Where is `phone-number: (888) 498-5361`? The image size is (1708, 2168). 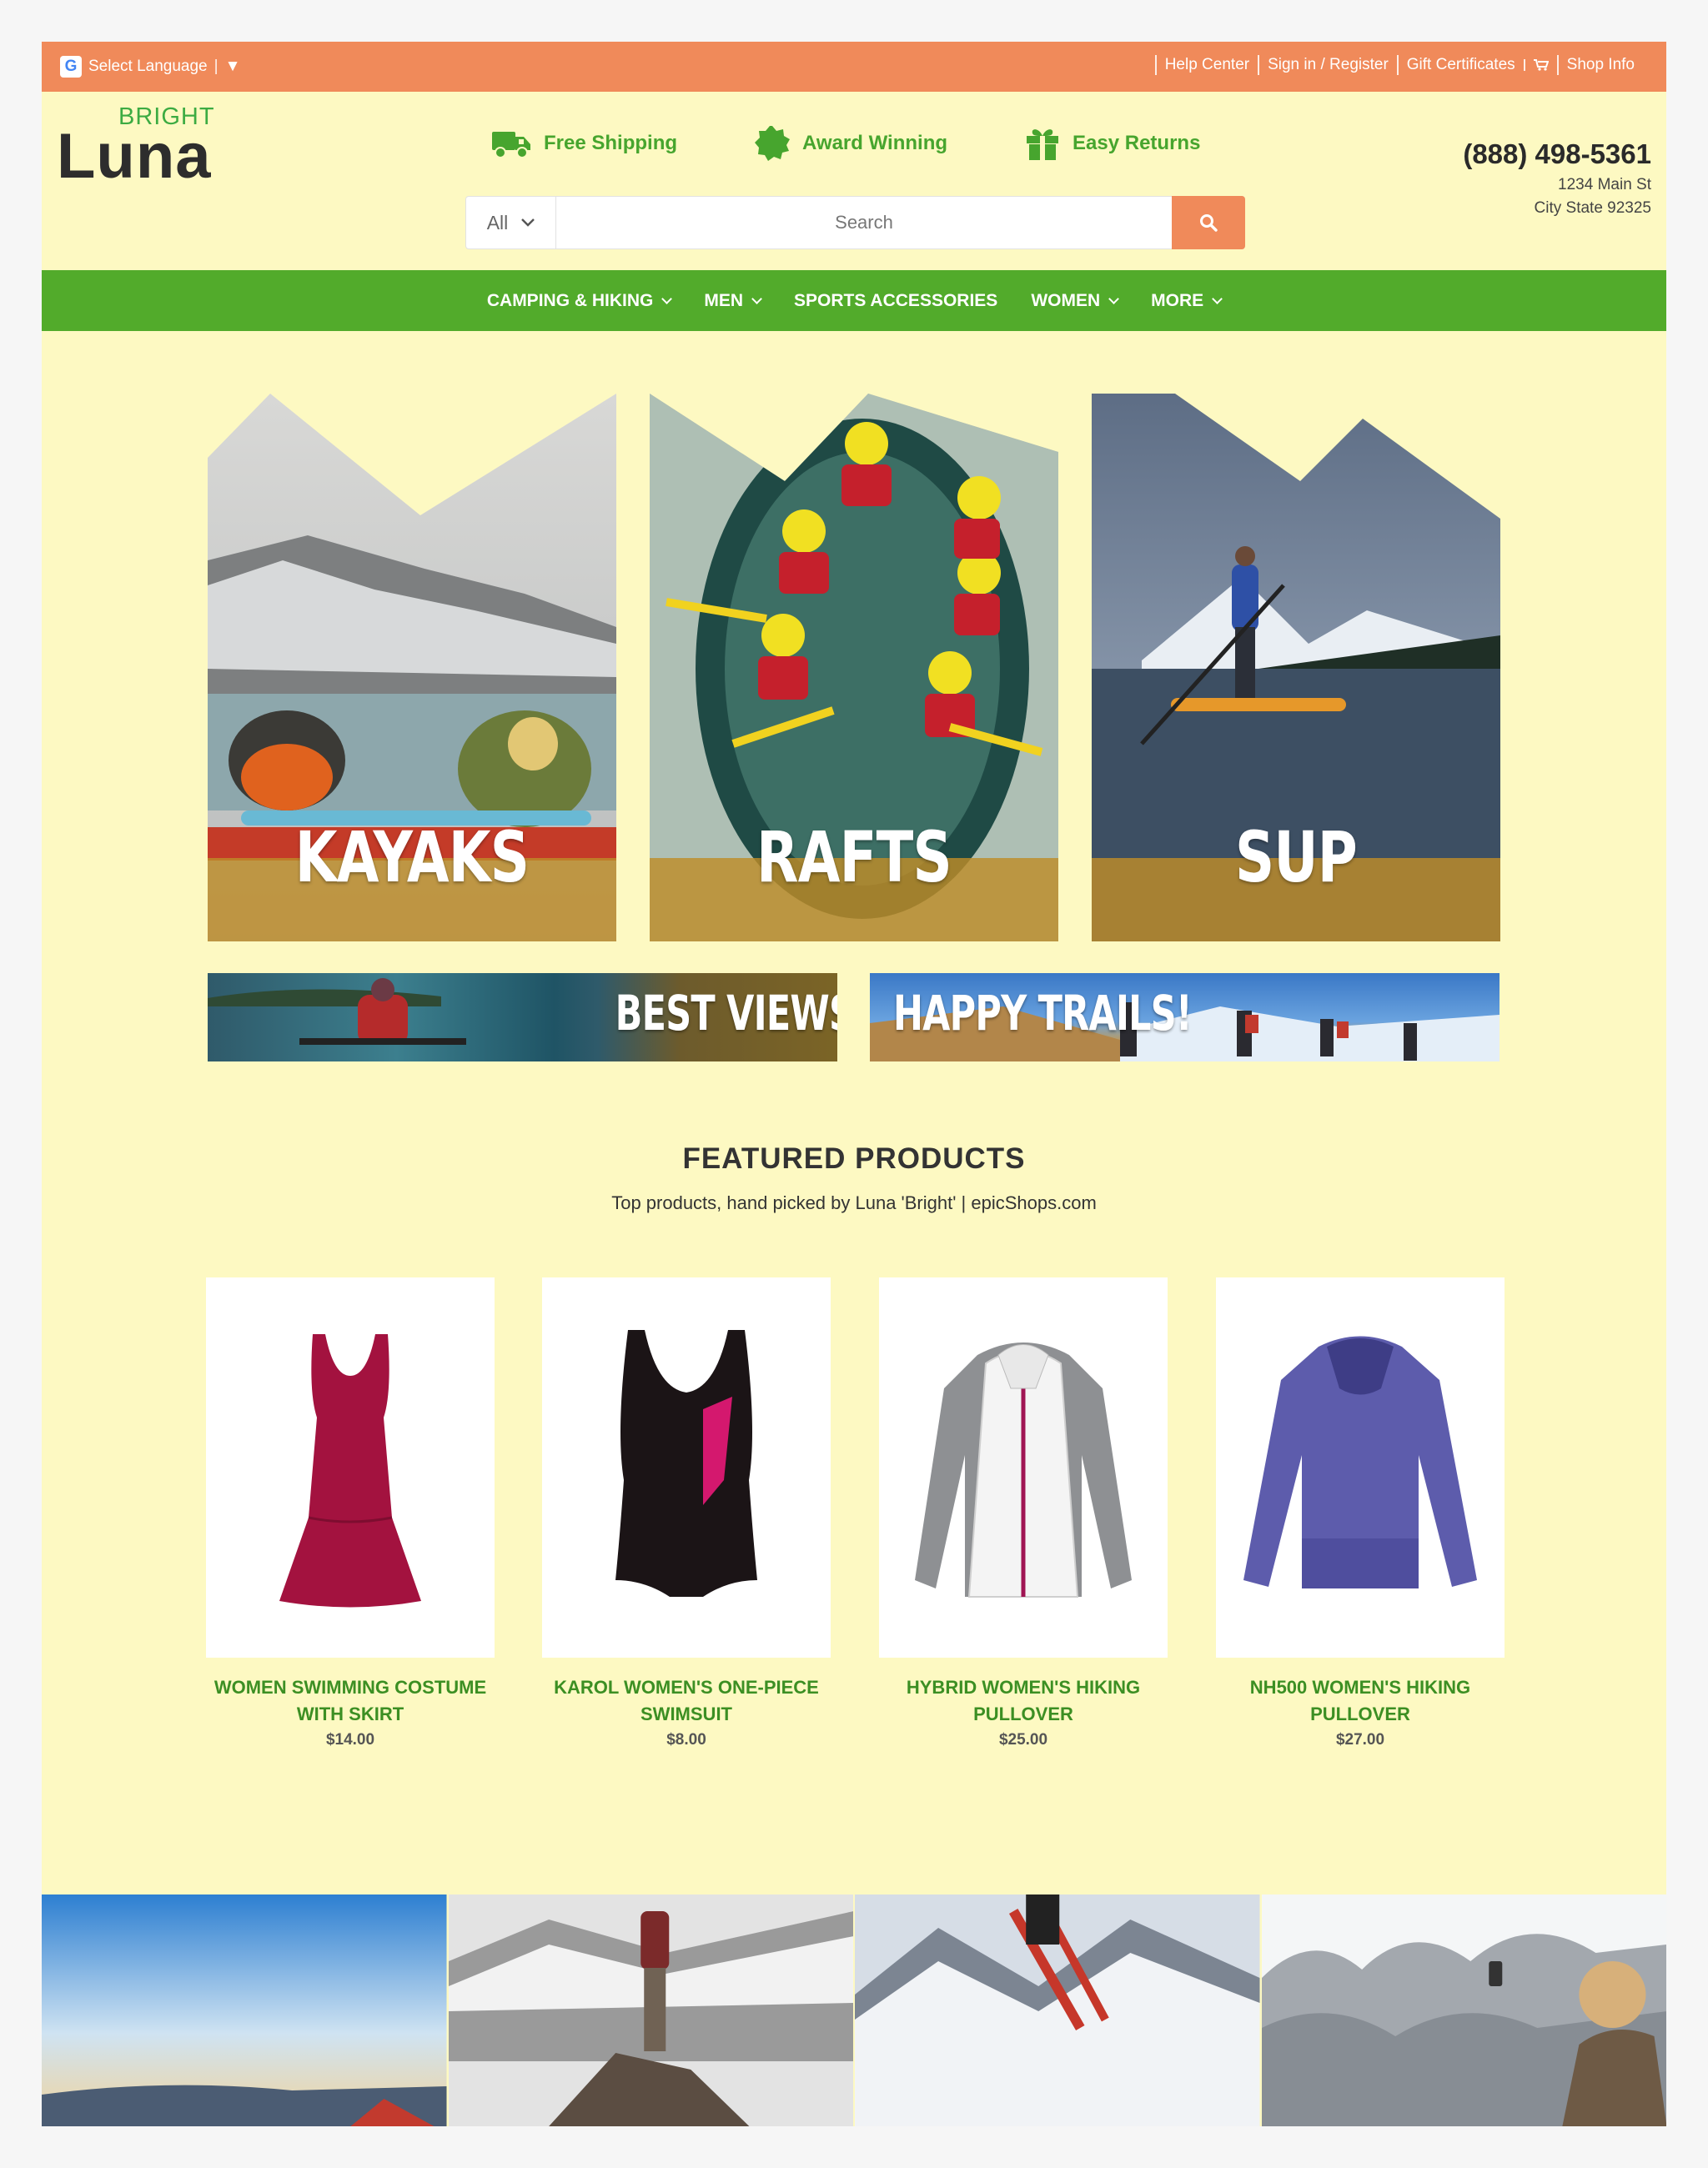
phone-number: (888) 498-5361 is located at coordinates (1557, 154).